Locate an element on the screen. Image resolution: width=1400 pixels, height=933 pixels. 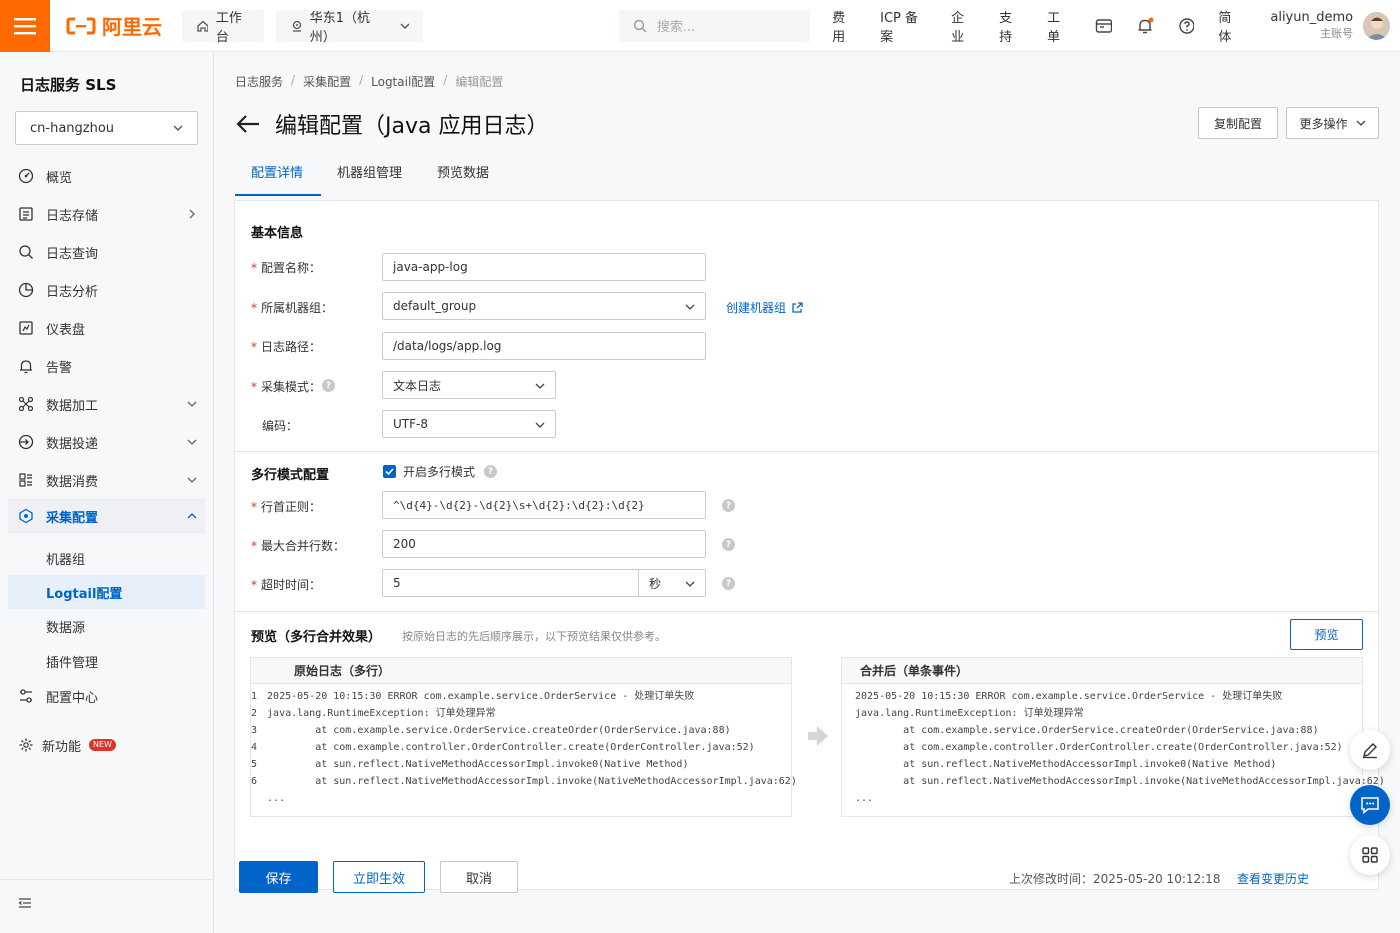
save-button: 保存 is located at coordinates (278, 877).